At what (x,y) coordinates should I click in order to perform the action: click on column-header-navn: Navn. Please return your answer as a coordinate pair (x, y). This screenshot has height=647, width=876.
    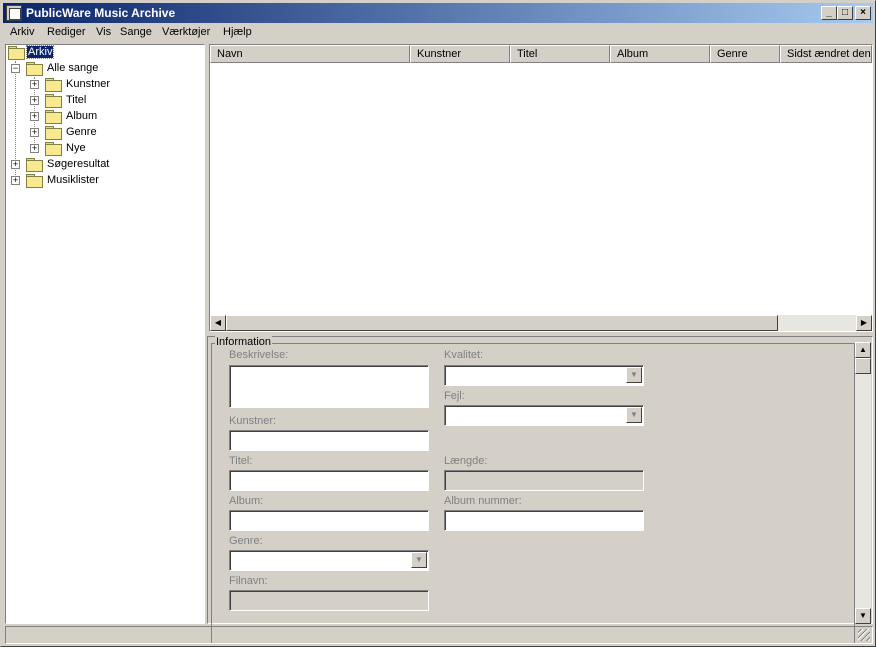
    Looking at the image, I should click on (310, 54).